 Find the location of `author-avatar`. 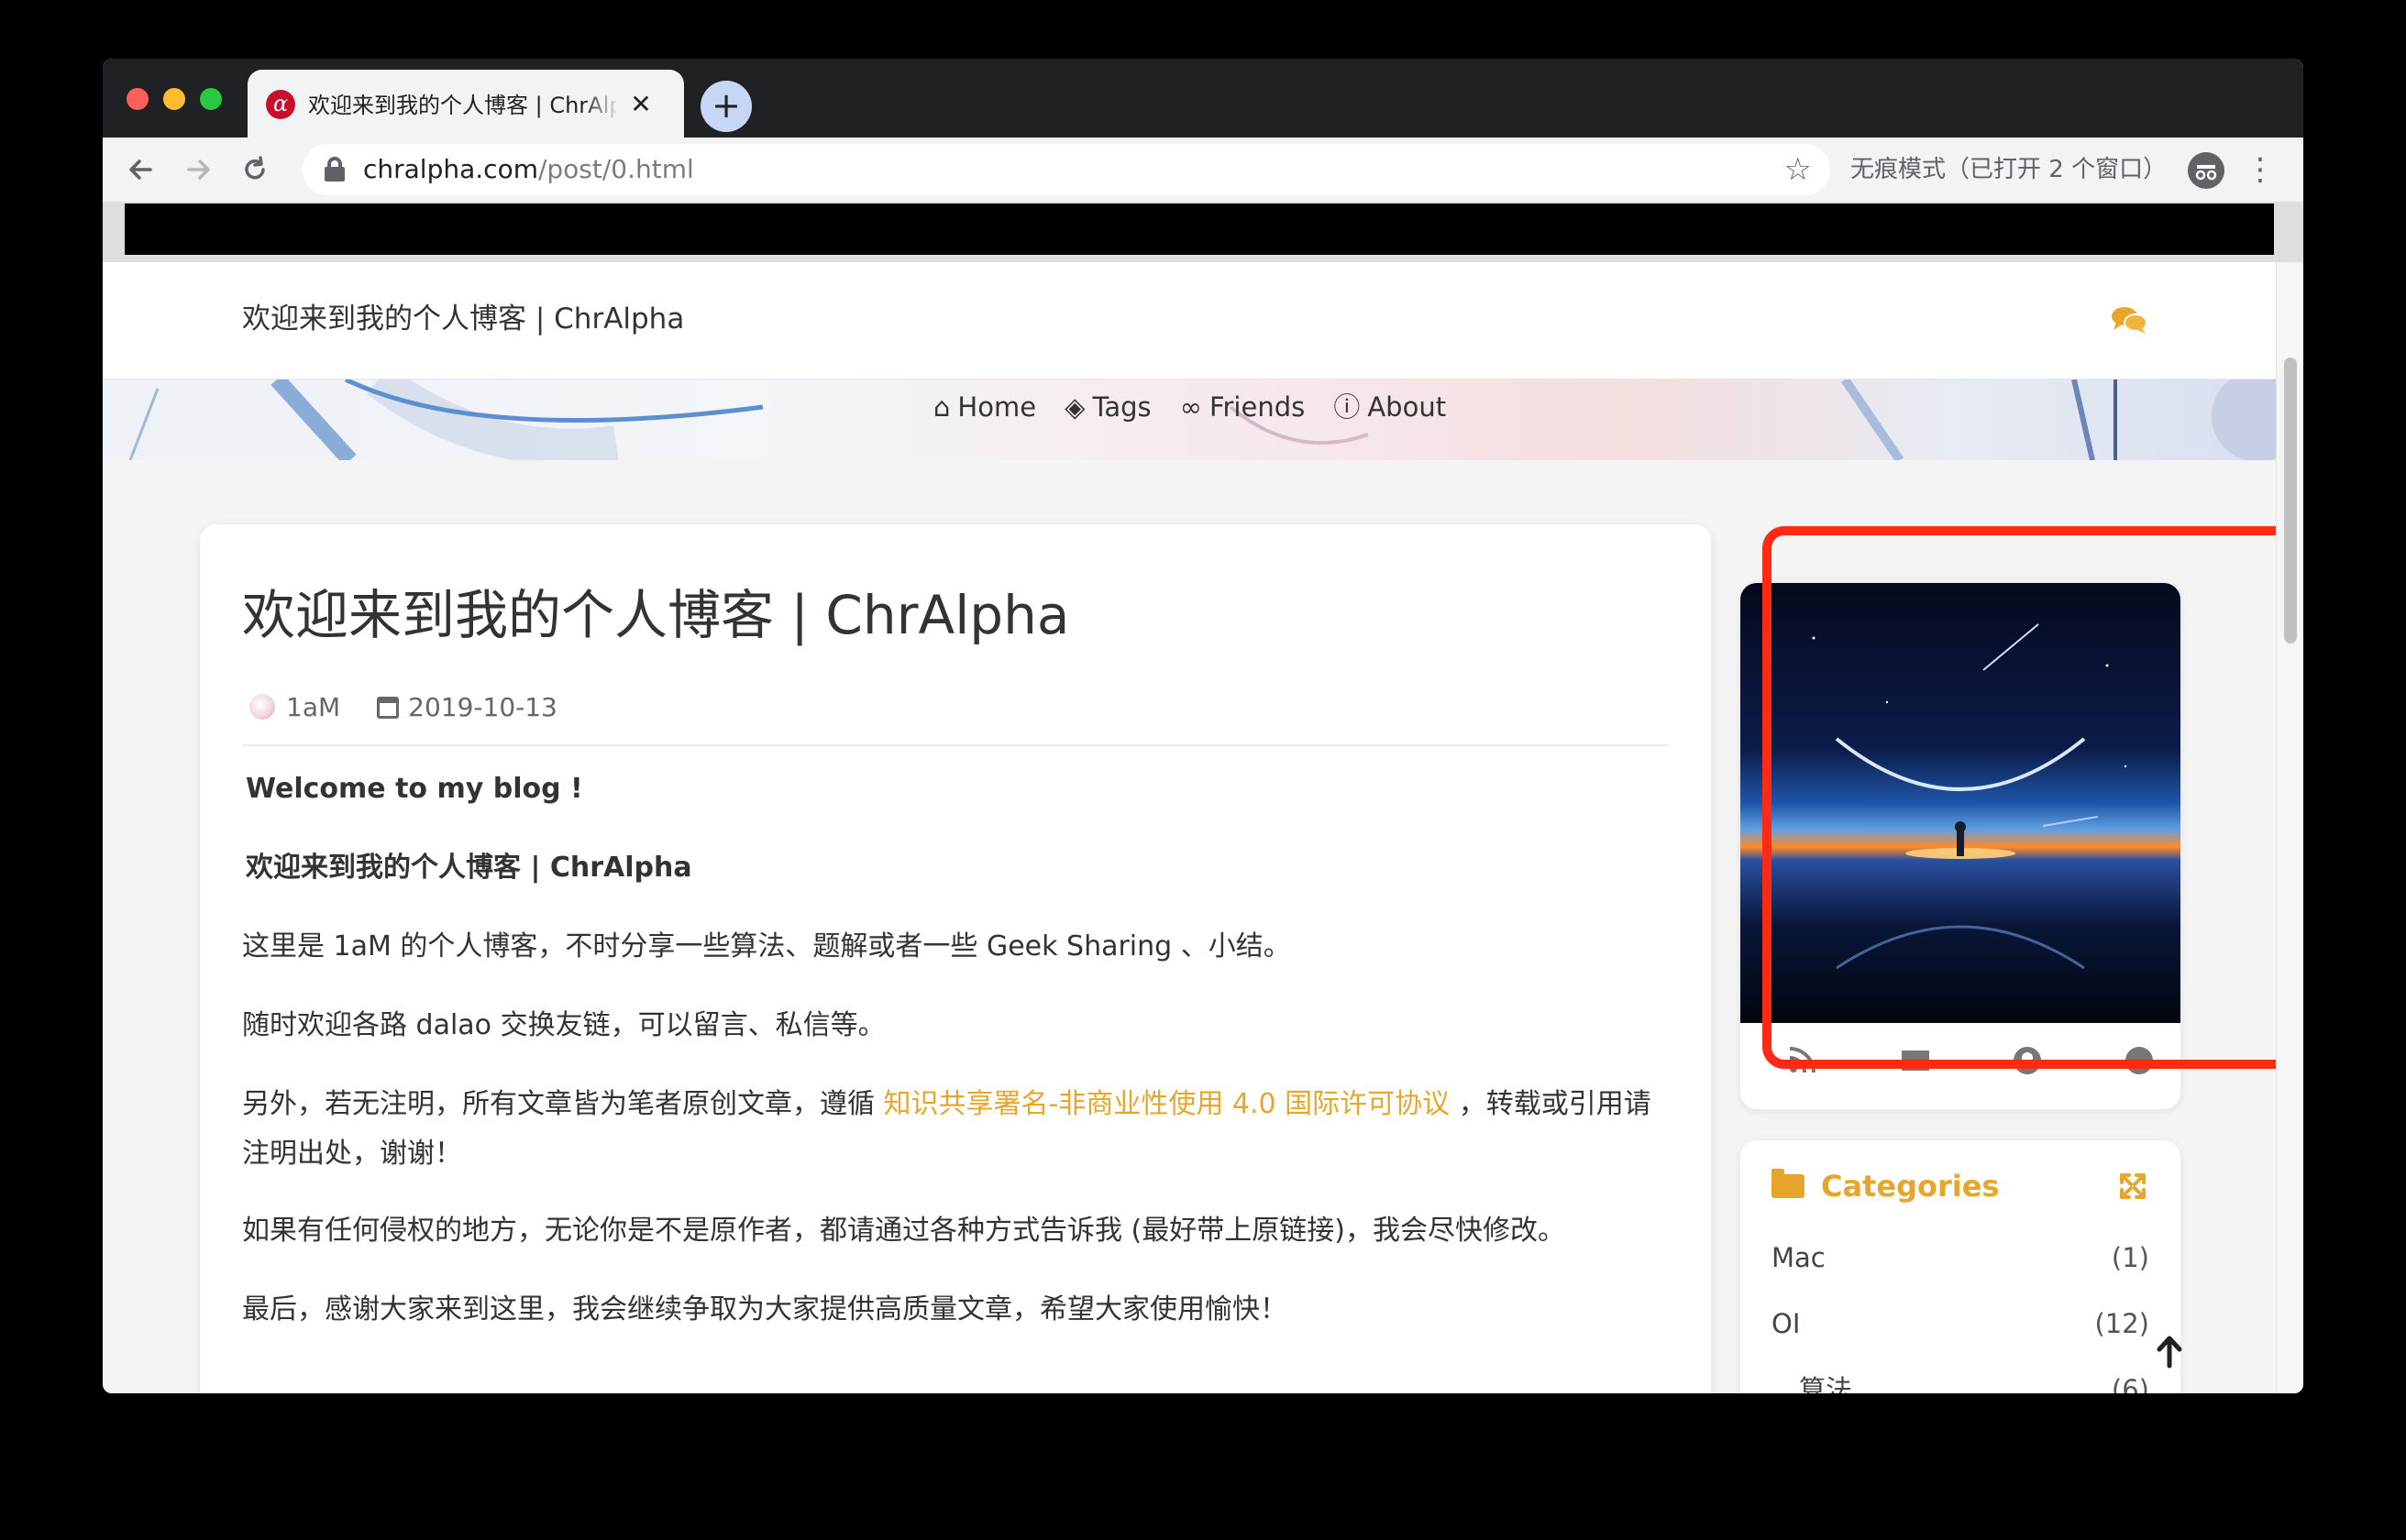

author-avatar is located at coordinates (262, 707).